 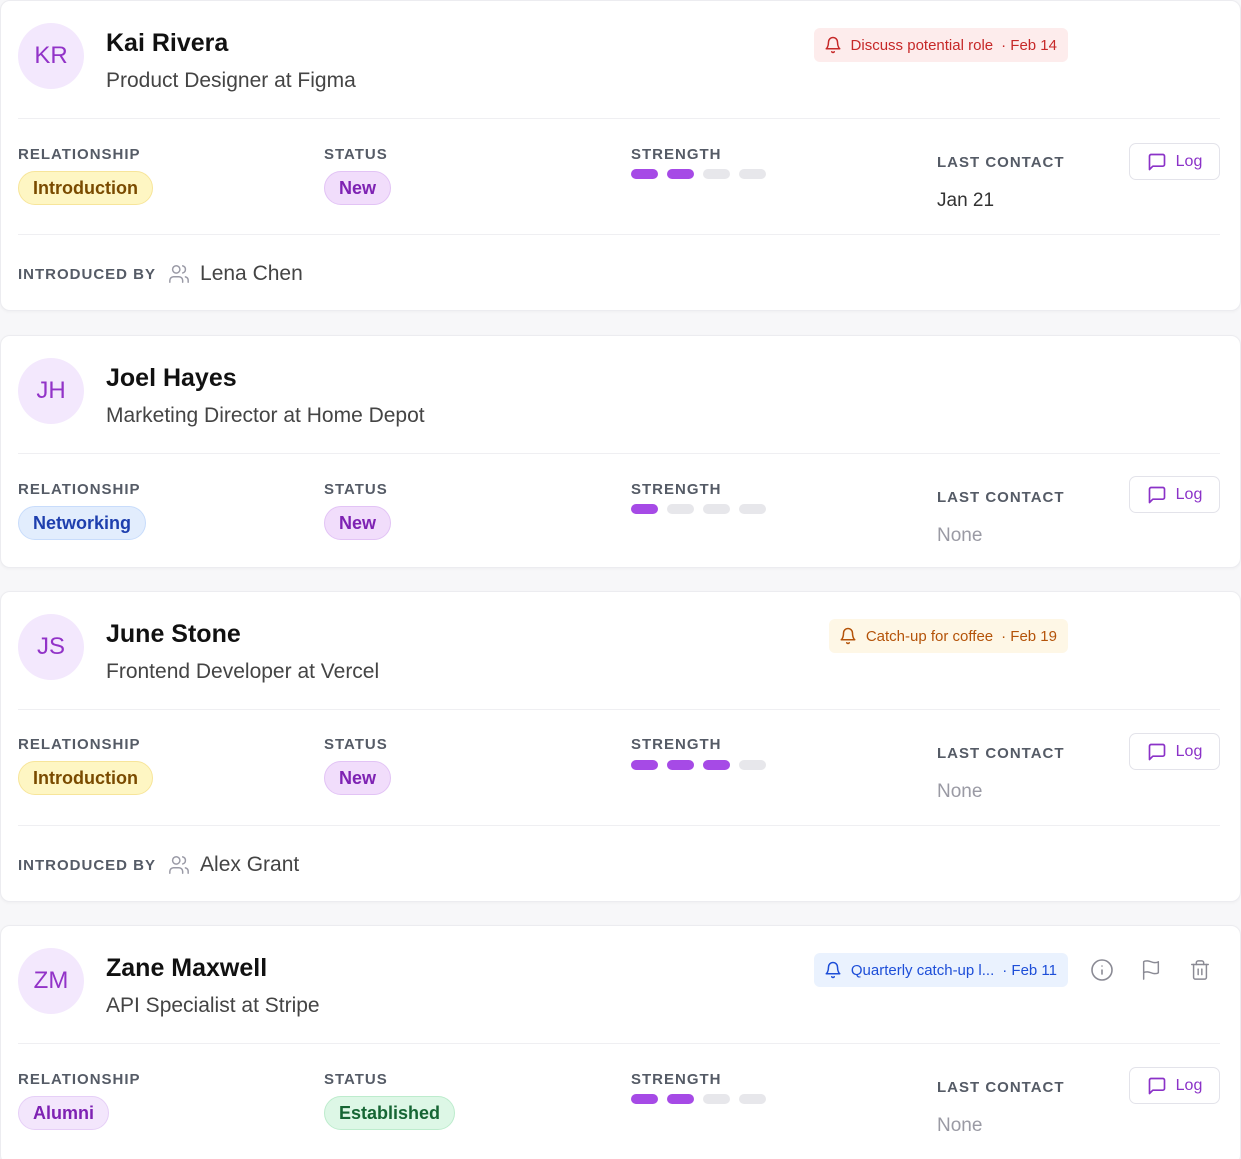 What do you see at coordinates (1200, 970) in the screenshot?
I see `trash-icon` at bounding box center [1200, 970].